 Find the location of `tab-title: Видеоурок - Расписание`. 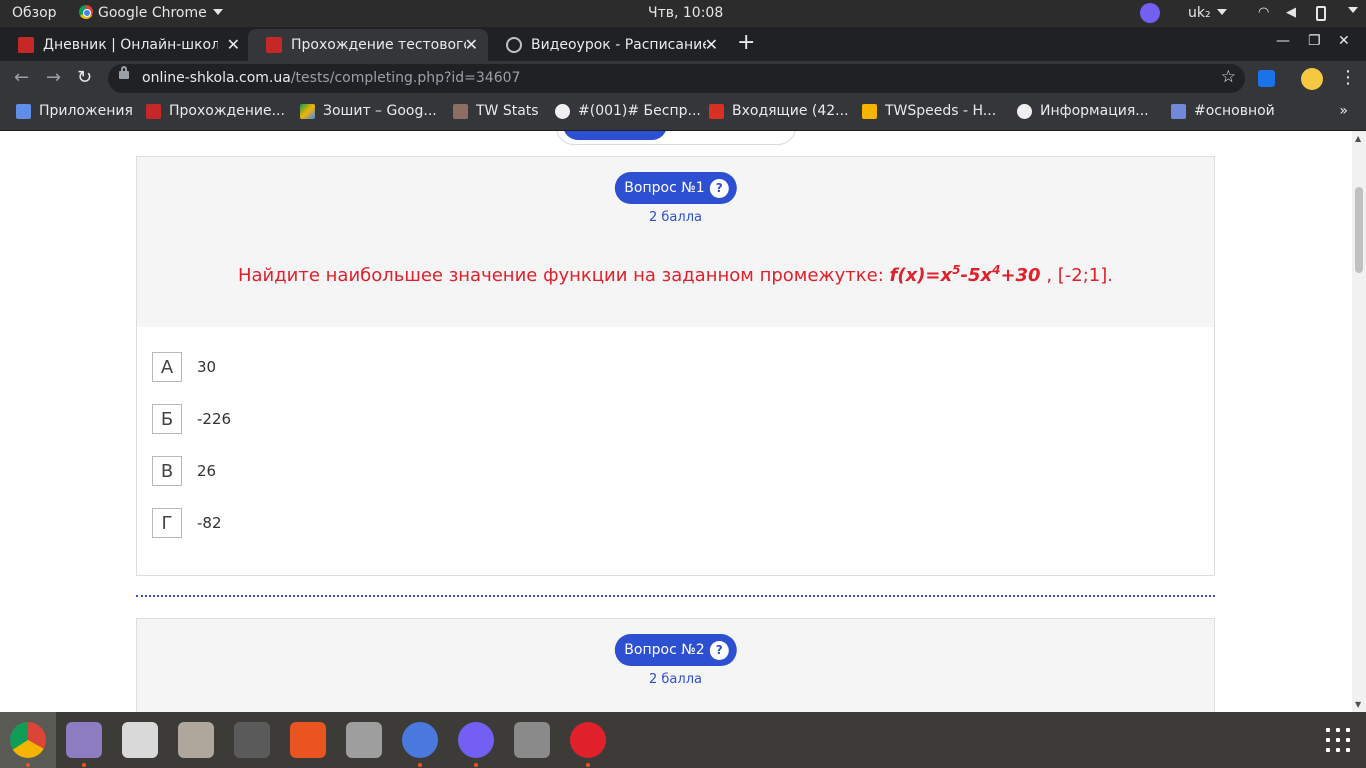

tab-title: Видеоурок - Расписание is located at coordinates (618, 45).